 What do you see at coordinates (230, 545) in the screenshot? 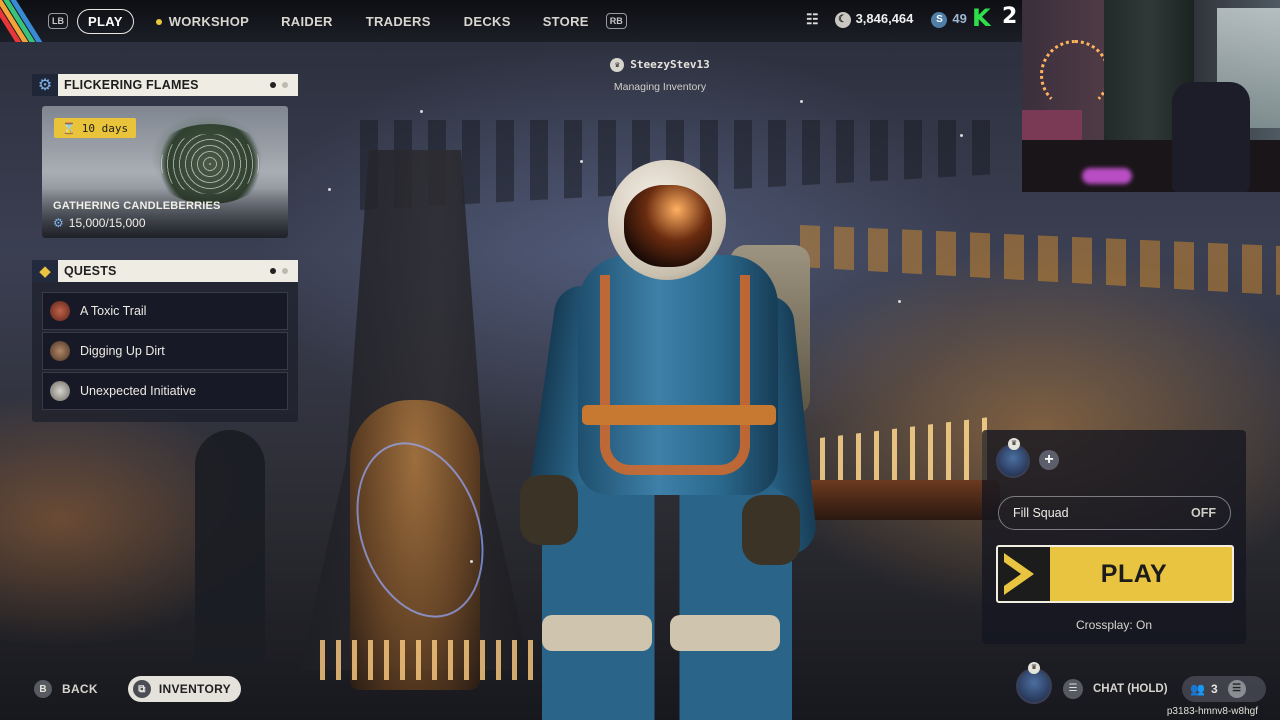
I see `background-figure` at bounding box center [230, 545].